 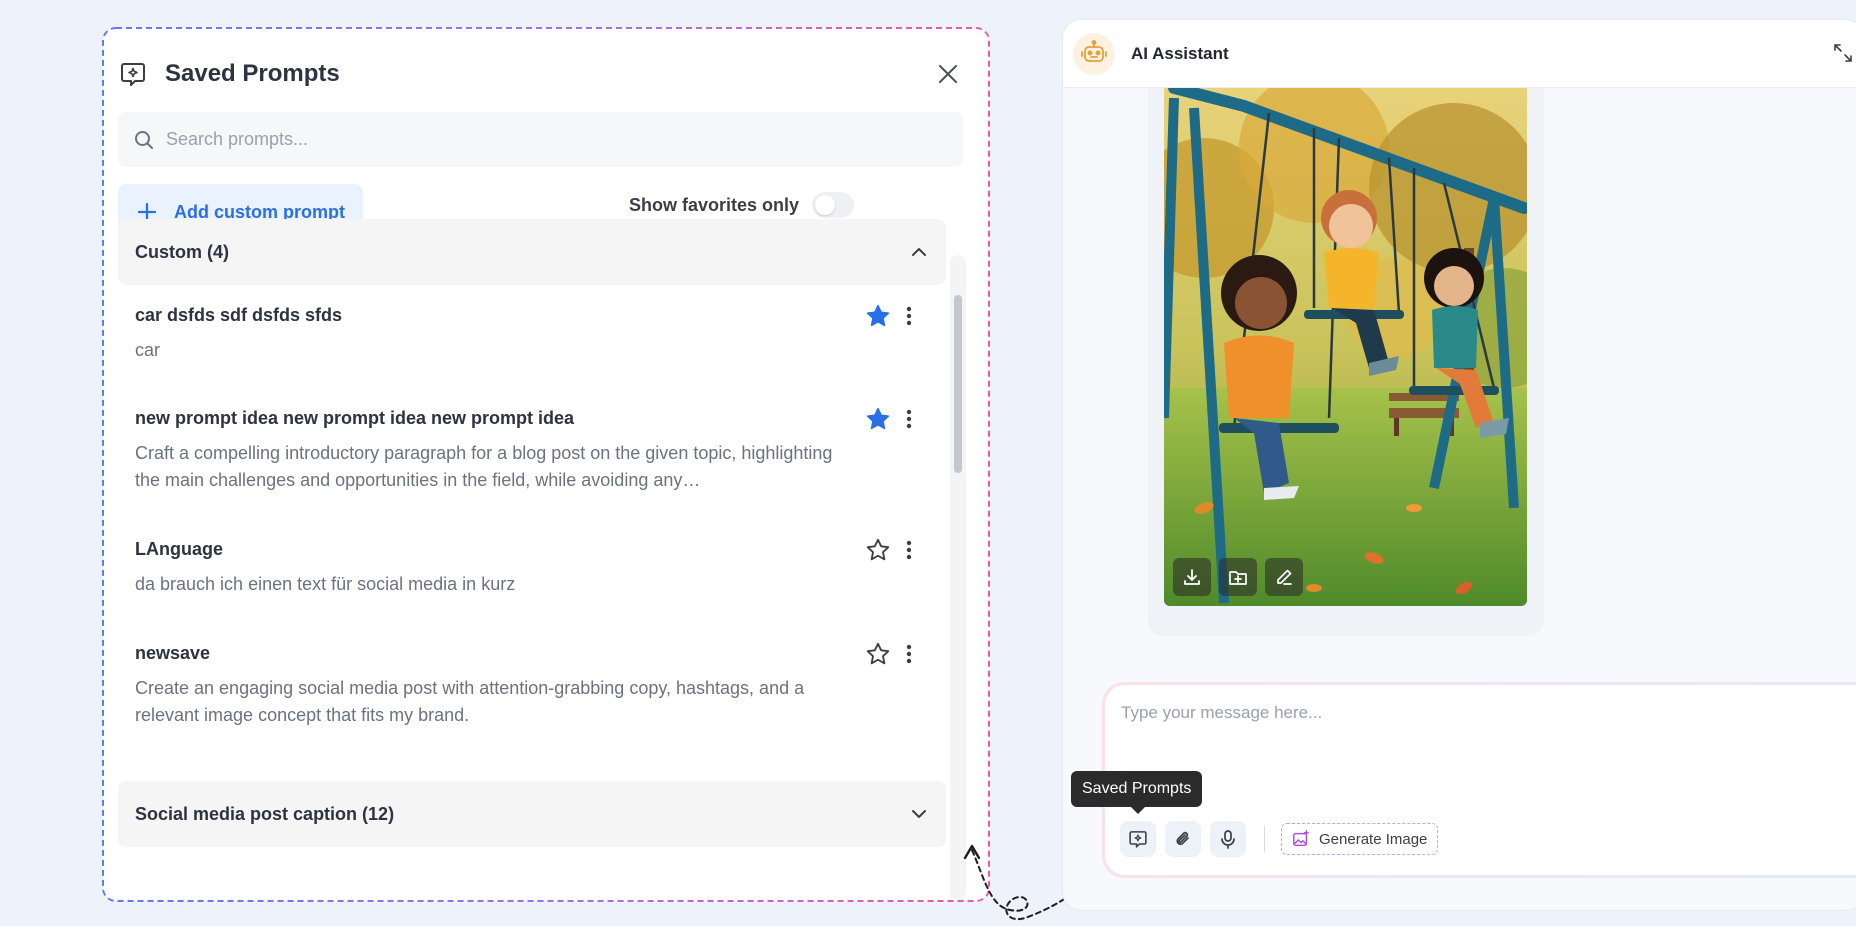 I want to click on close-button, so click(x=948, y=74).